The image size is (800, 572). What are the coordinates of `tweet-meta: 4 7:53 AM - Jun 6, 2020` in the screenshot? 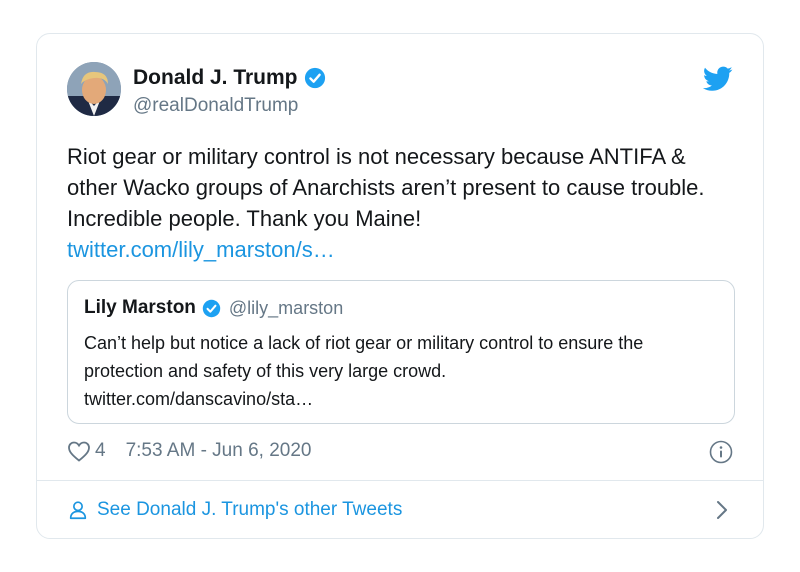 It's located at (189, 451).